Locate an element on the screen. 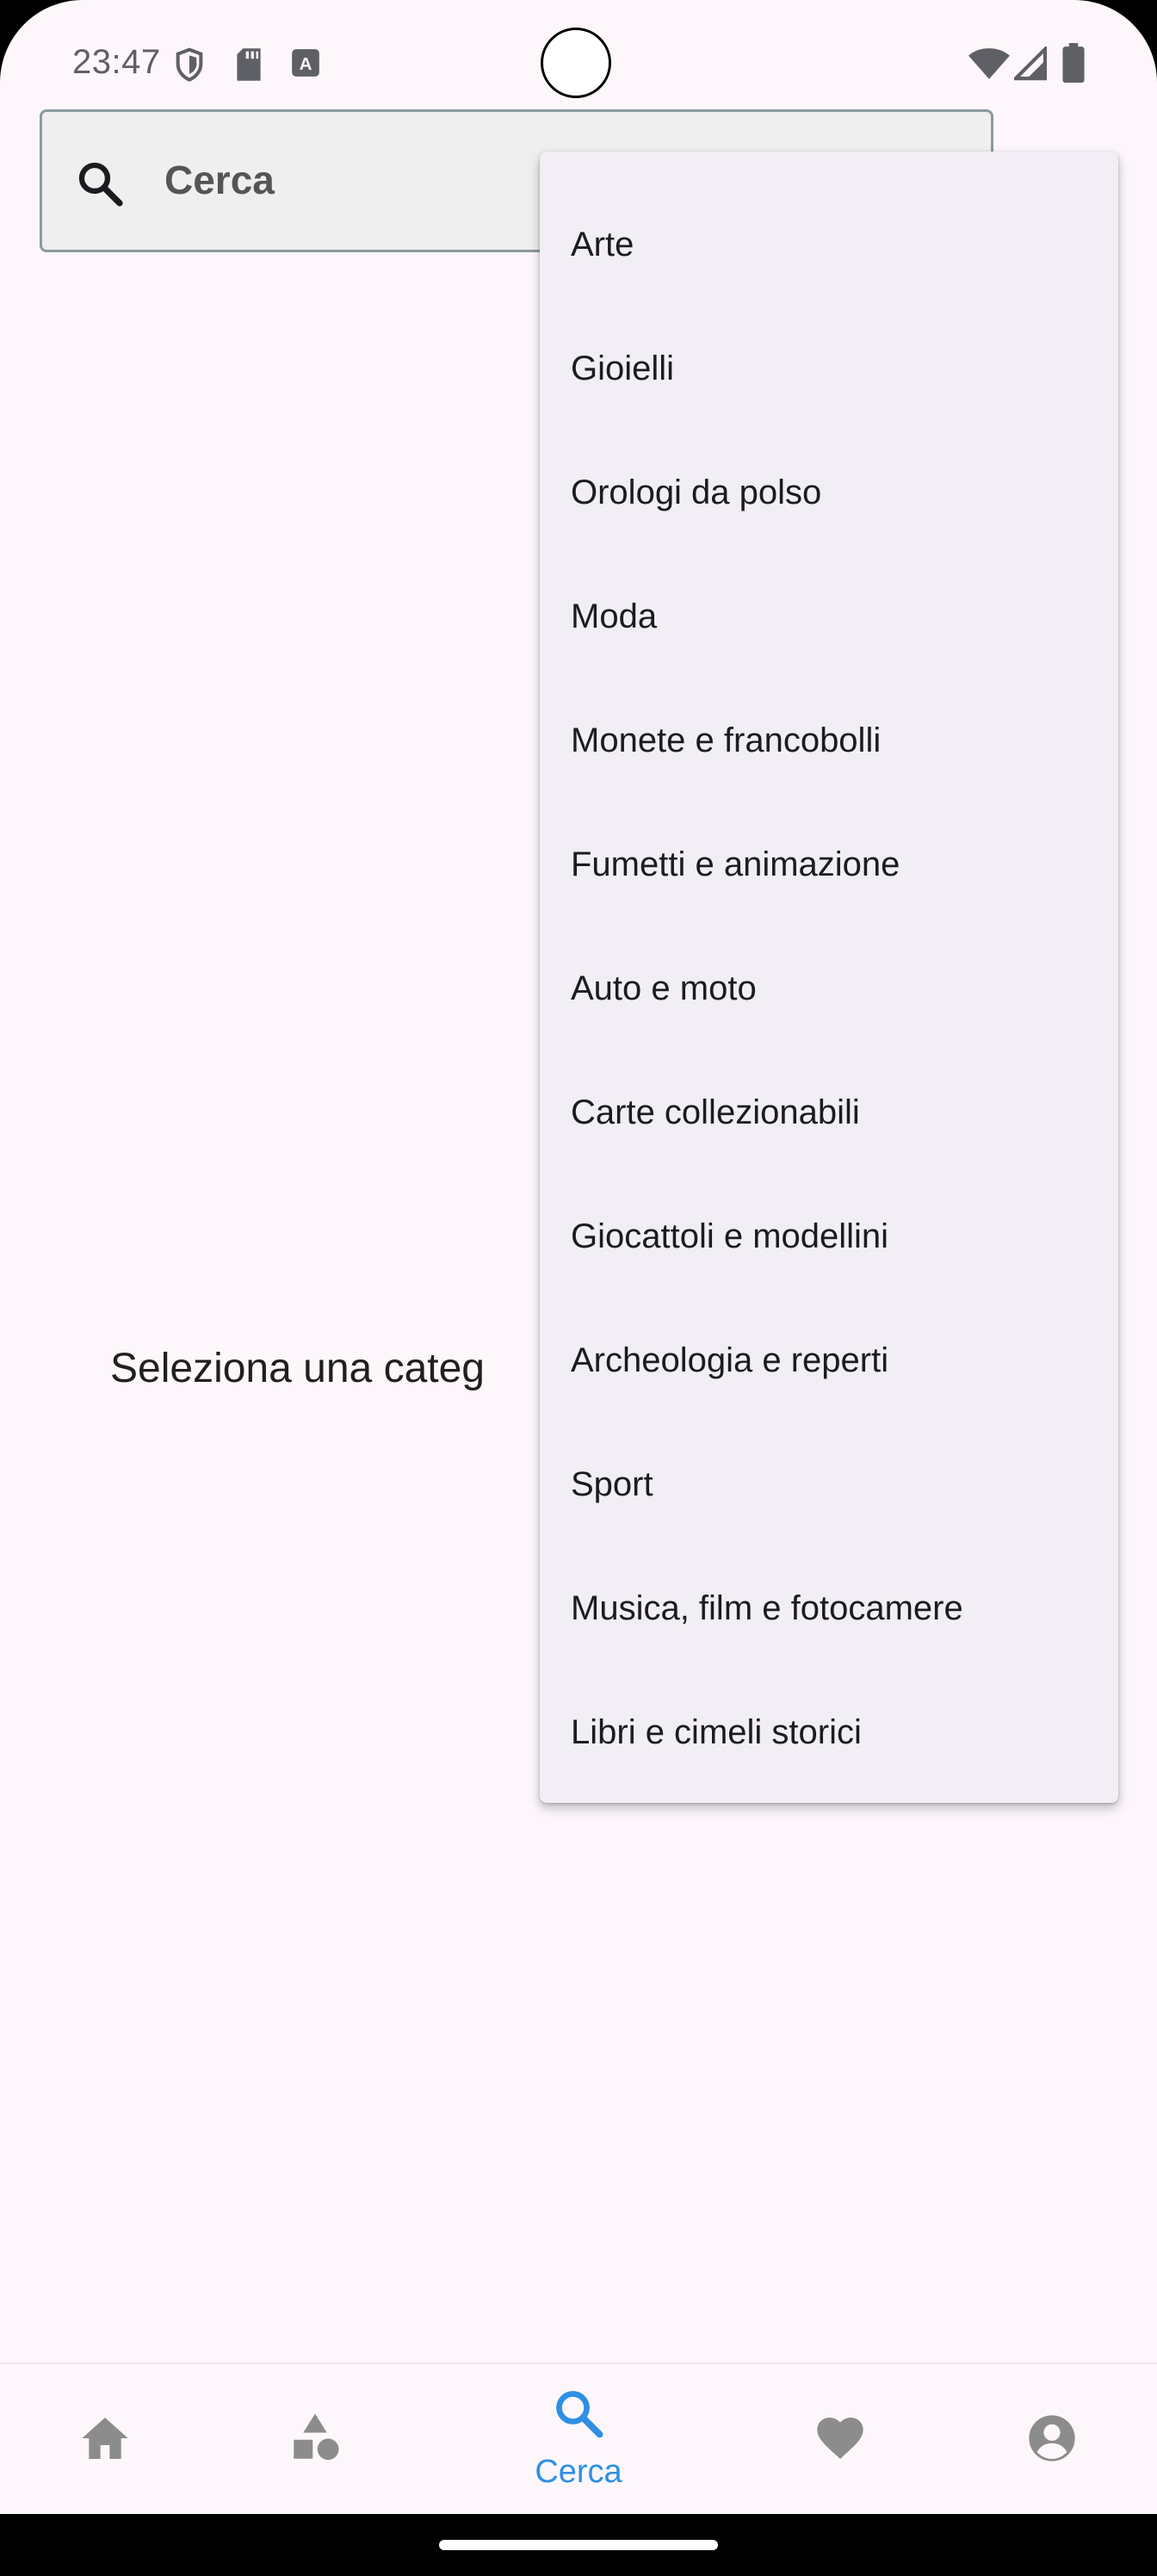 The height and width of the screenshot is (2576, 1157). svg-text: A is located at coordinates (306, 64).